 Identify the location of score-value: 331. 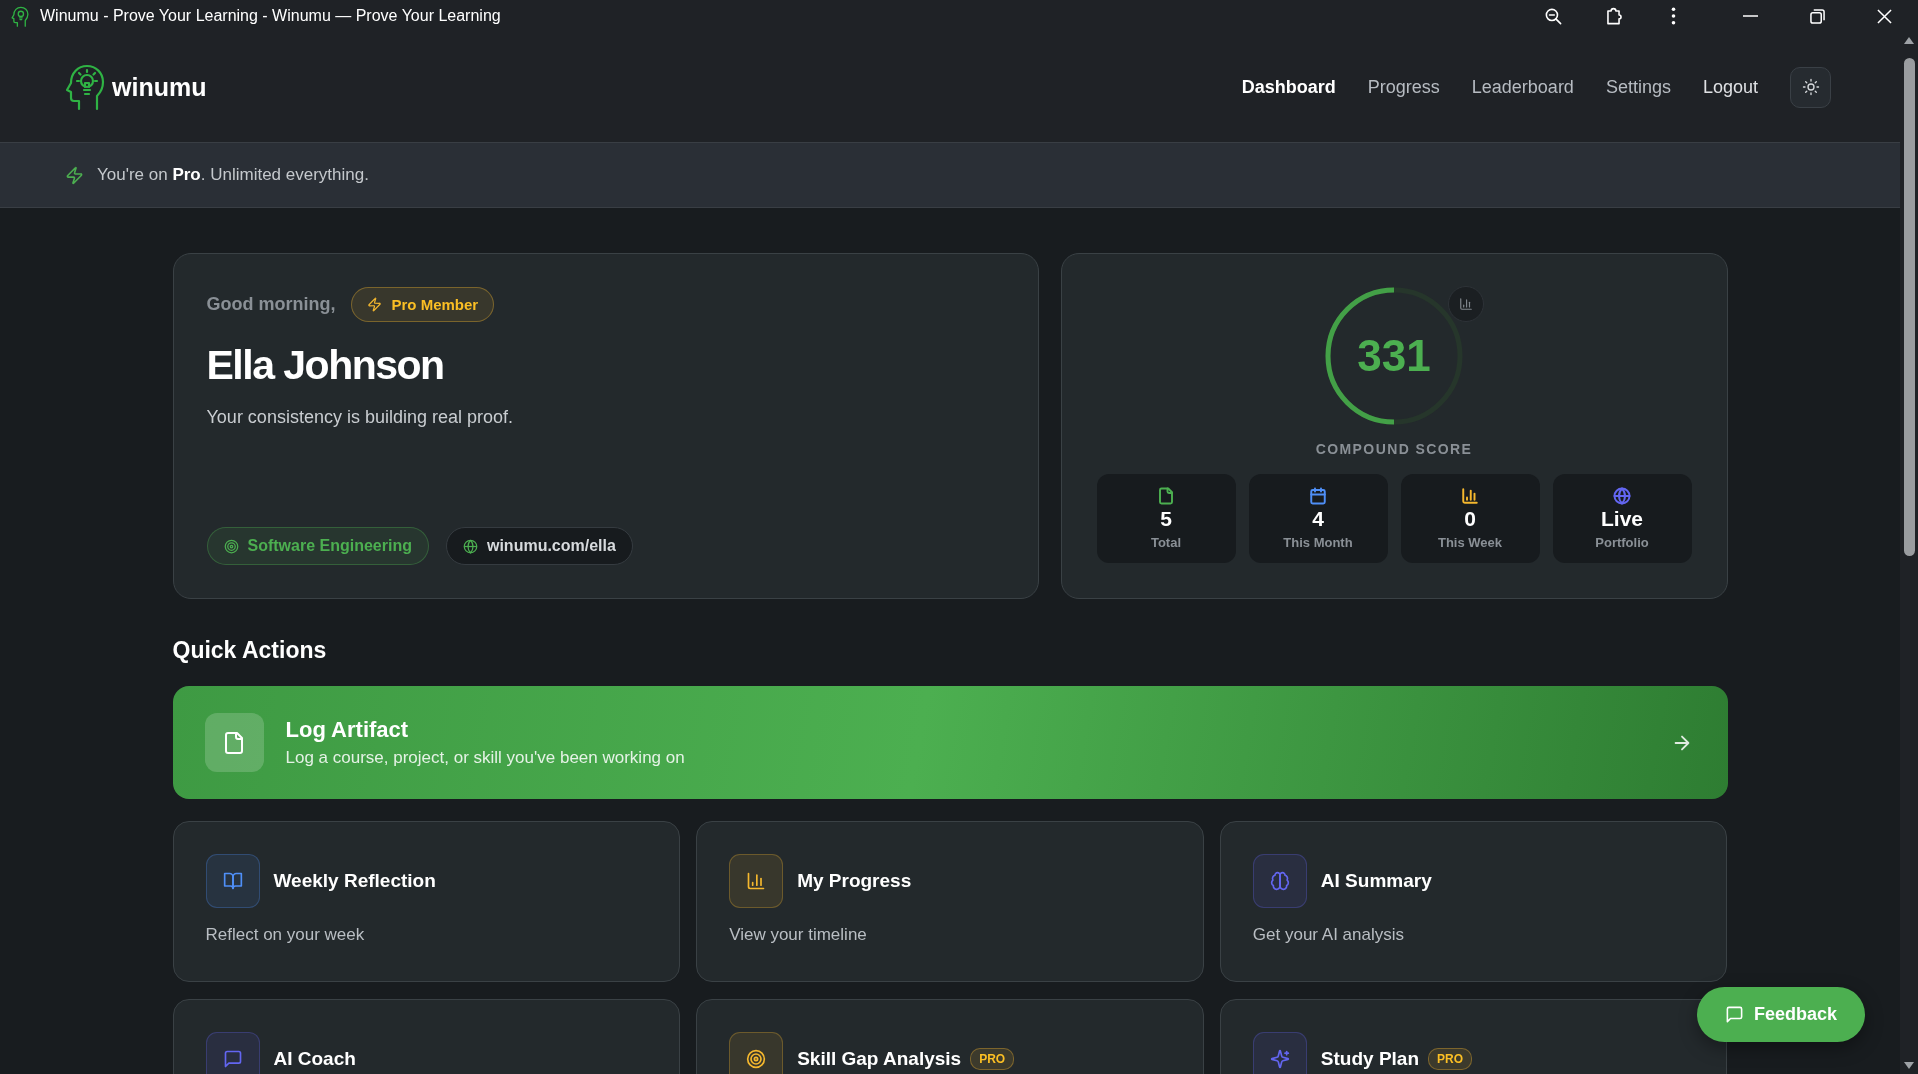
(1394, 356).